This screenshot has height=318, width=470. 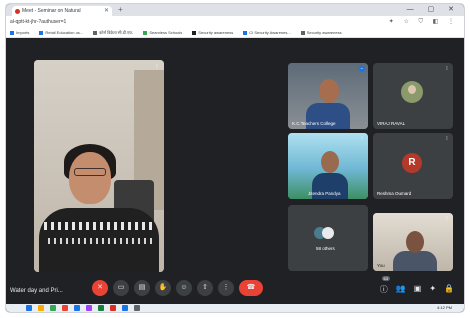 I want to click on others-count: 58 others, so click(x=325, y=248).